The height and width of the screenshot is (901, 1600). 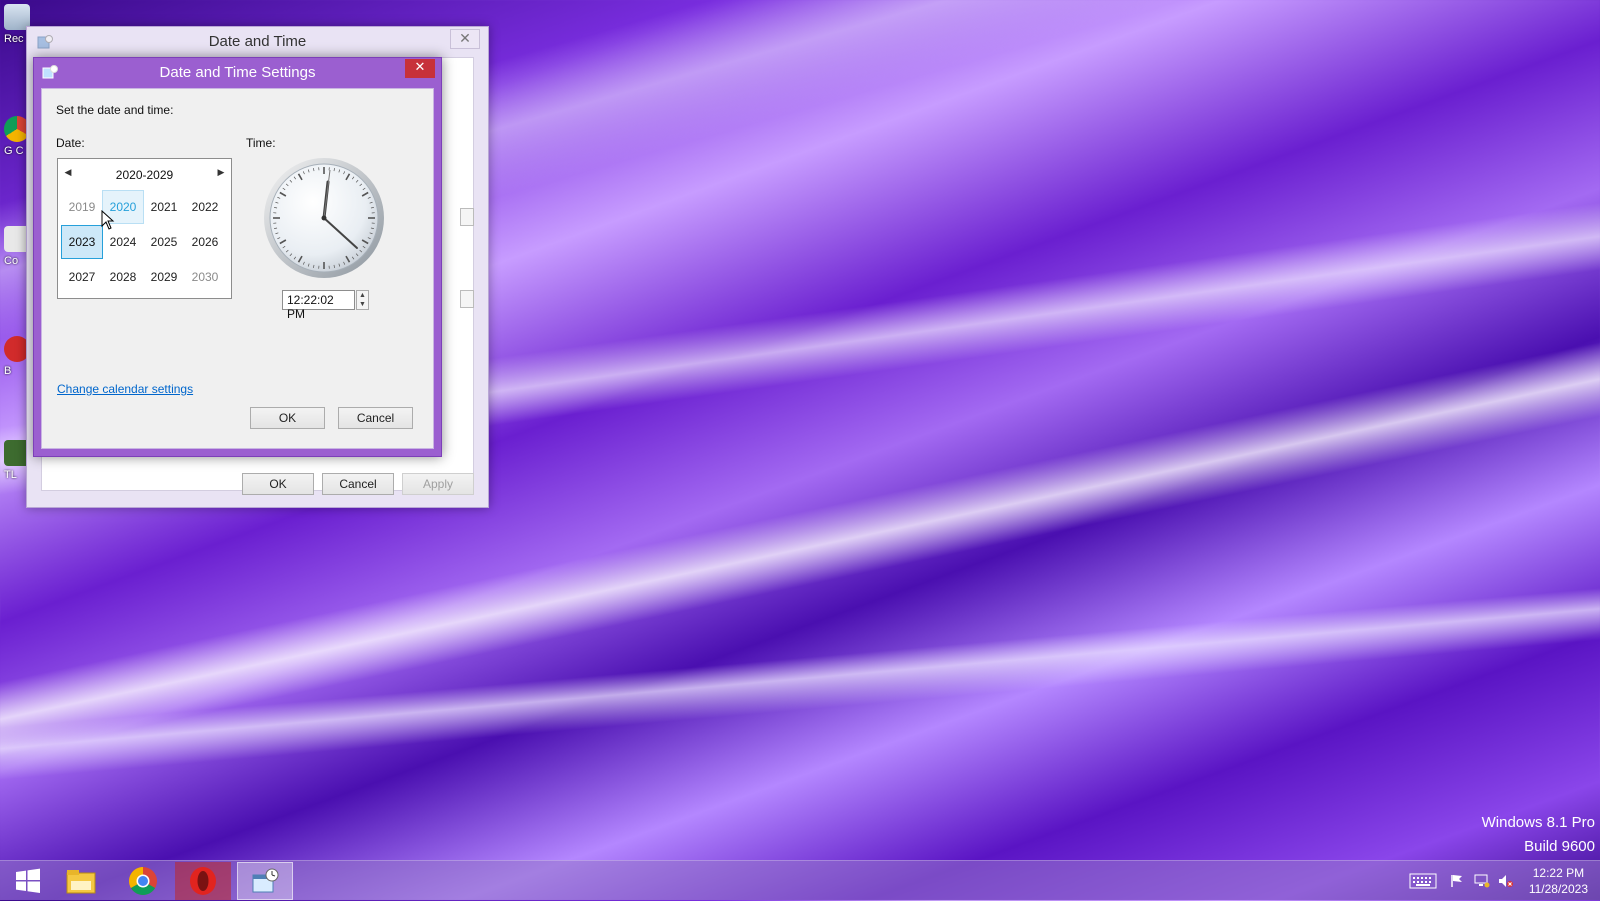 I want to click on start-button, so click(x=28, y=881).